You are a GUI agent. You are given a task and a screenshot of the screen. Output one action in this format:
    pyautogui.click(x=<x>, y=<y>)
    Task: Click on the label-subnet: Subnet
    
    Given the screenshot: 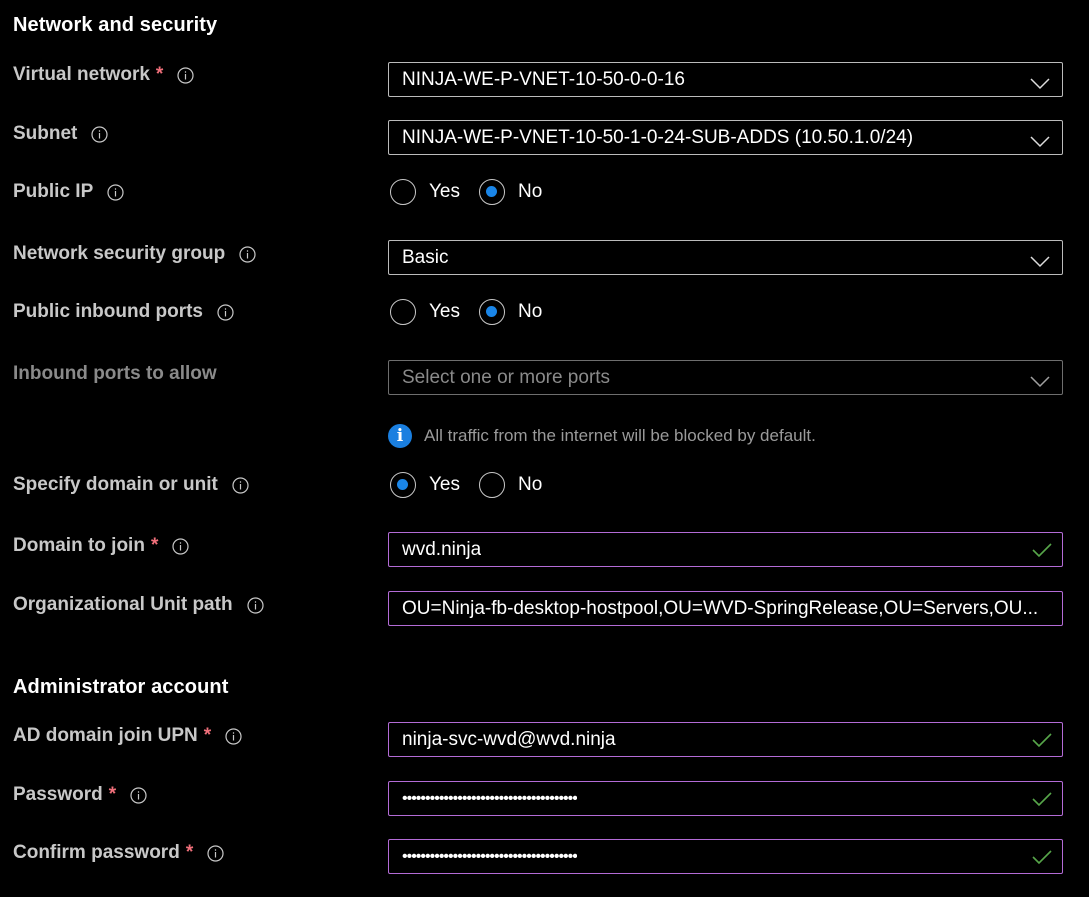 What is the action you would take?
    pyautogui.click(x=60, y=134)
    